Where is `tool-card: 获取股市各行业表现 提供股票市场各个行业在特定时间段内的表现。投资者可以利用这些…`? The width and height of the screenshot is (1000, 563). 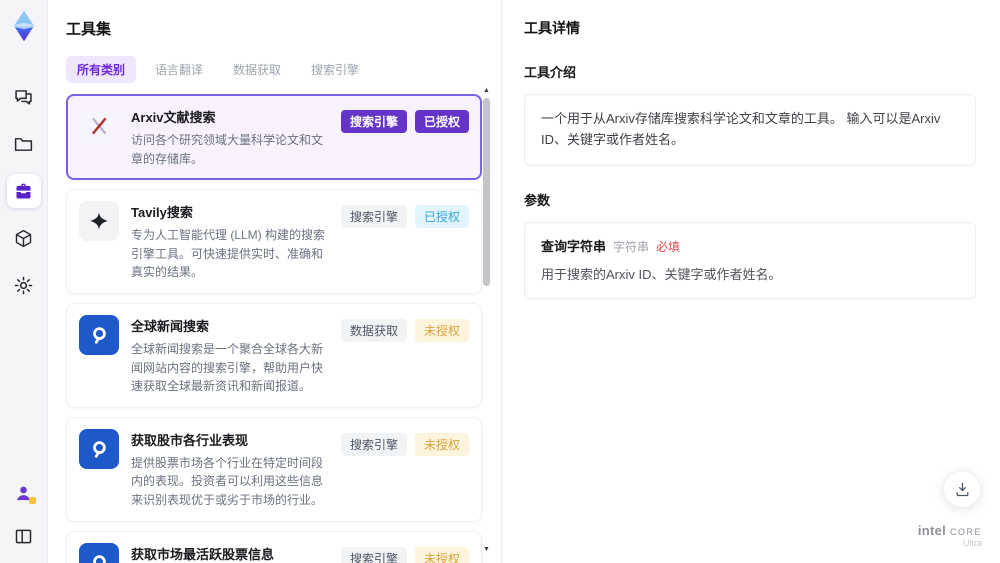 tool-card: 获取股市各行业表现 提供股票市场各个行业在特定时间段内的表现。投资者可以利用这些… is located at coordinates (274, 469).